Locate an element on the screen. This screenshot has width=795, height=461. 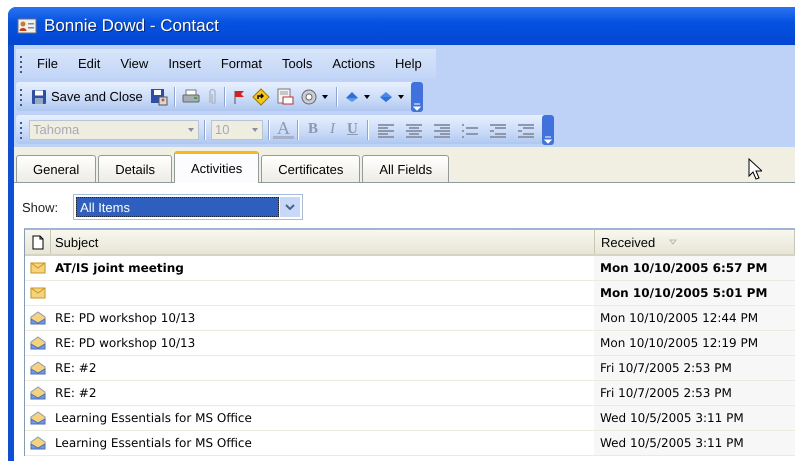
menu-item: Format is located at coordinates (241, 63).